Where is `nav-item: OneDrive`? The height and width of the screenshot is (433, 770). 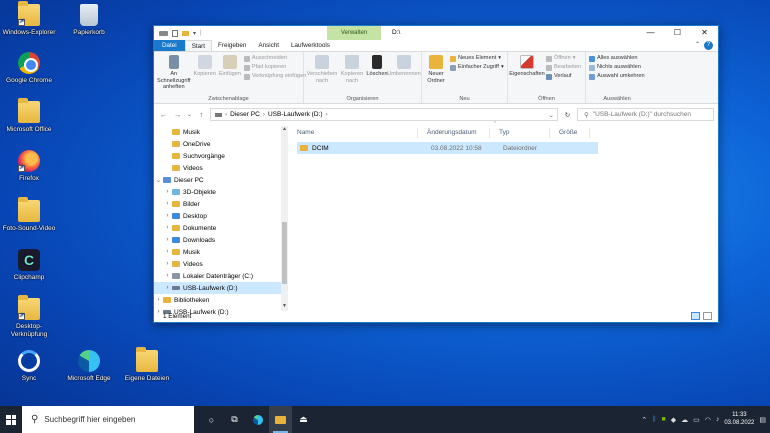
nav-item: OneDrive is located at coordinates (221, 144).